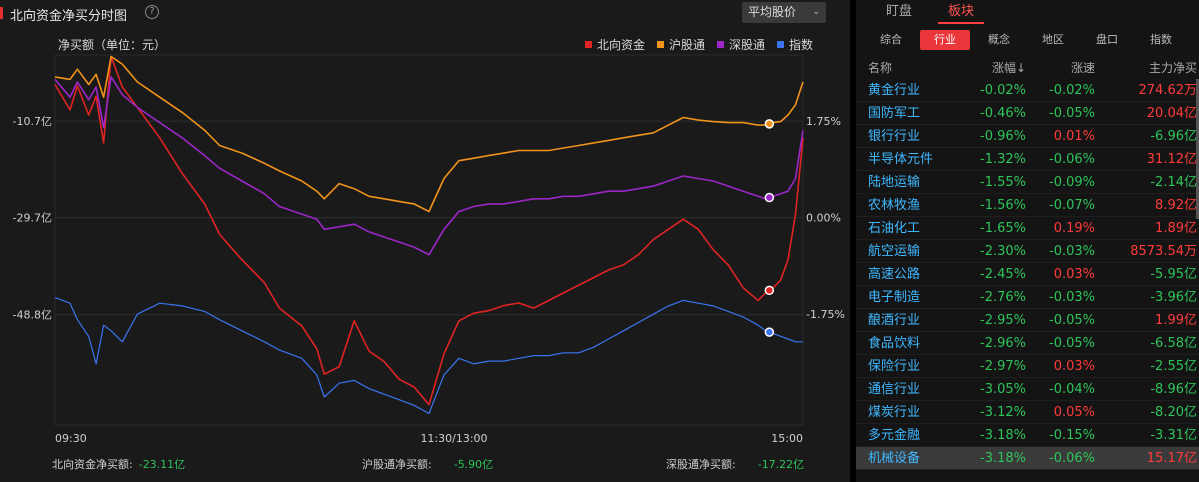  Describe the element at coordinates (1027, 366) in the screenshot. I see `table-row: 保险行业 -2.97% 0.03% -2.55亿` at that location.